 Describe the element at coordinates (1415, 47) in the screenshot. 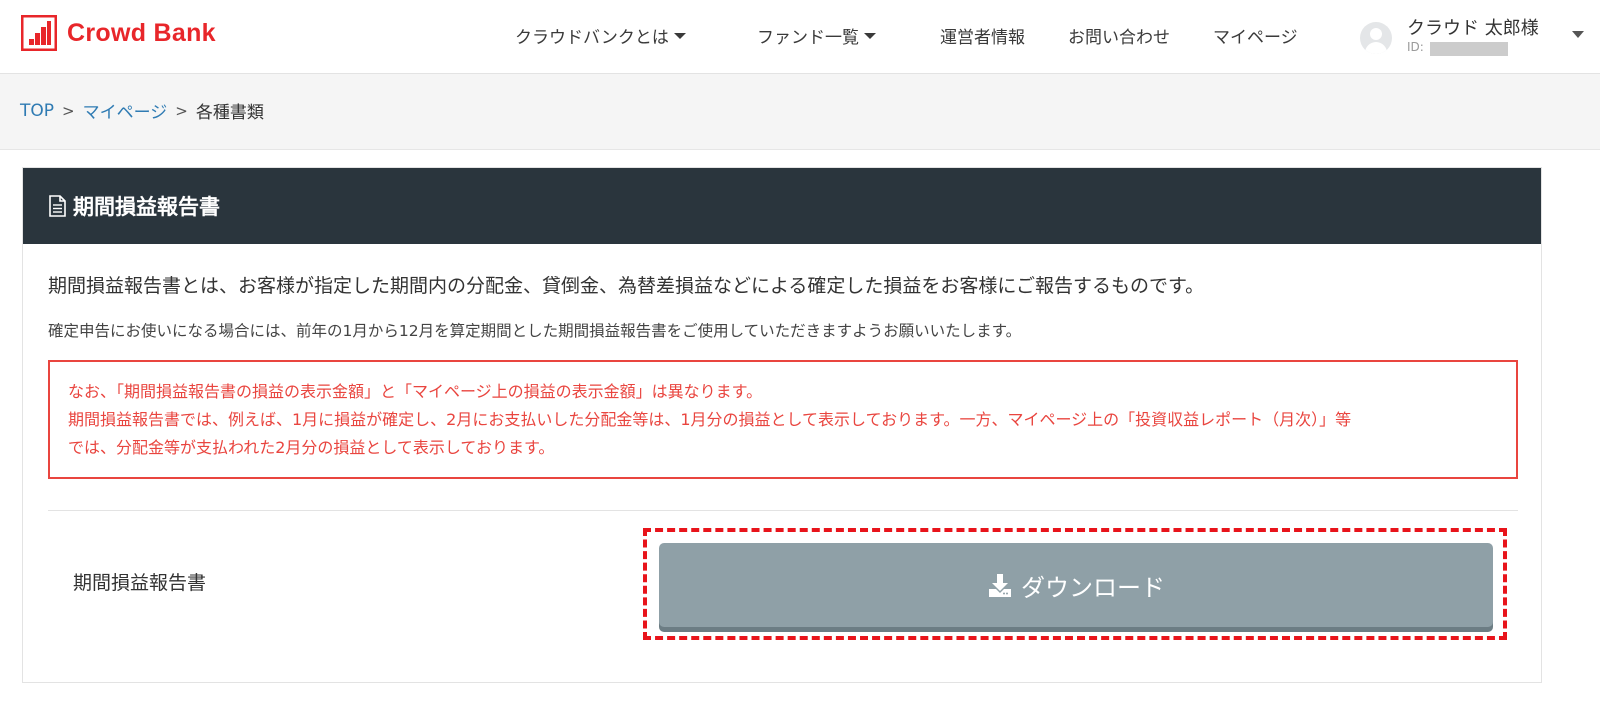

I see `user-id-label: ID:` at that location.